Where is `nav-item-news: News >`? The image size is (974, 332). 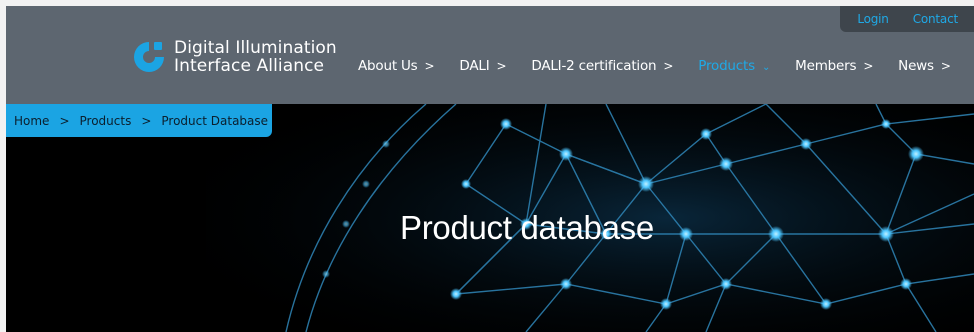 nav-item-news: News > is located at coordinates (924, 66).